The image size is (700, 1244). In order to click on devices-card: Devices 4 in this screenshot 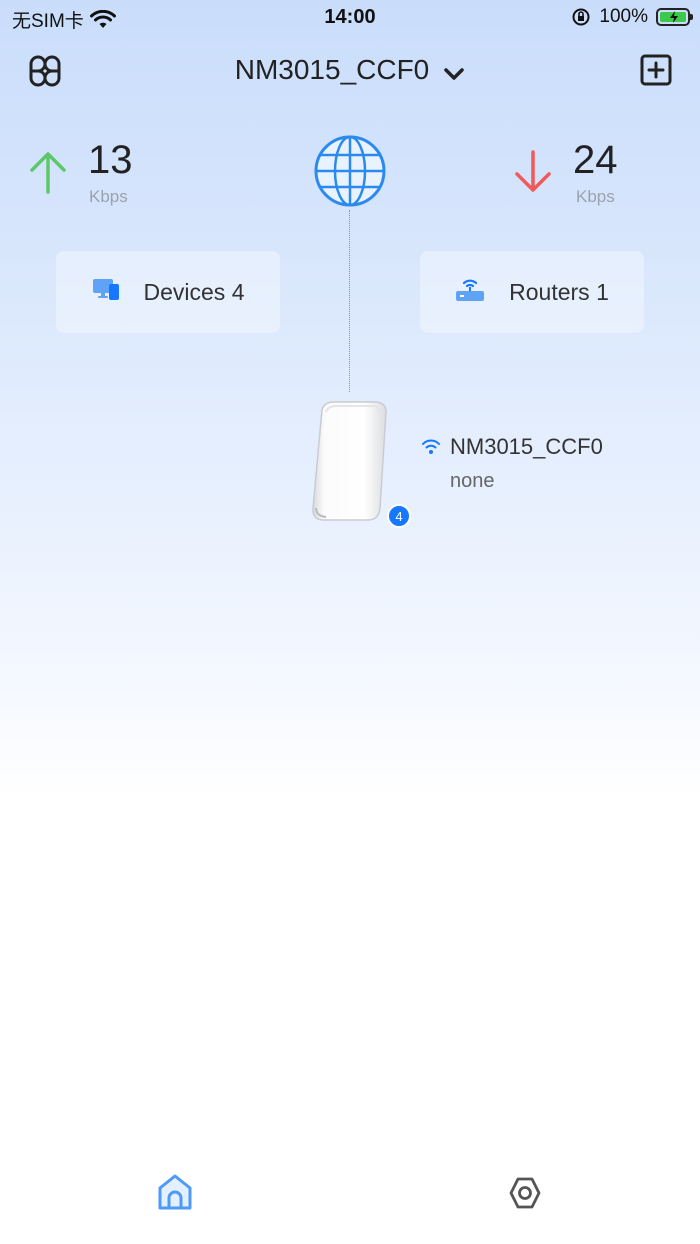, I will do `click(168, 292)`.